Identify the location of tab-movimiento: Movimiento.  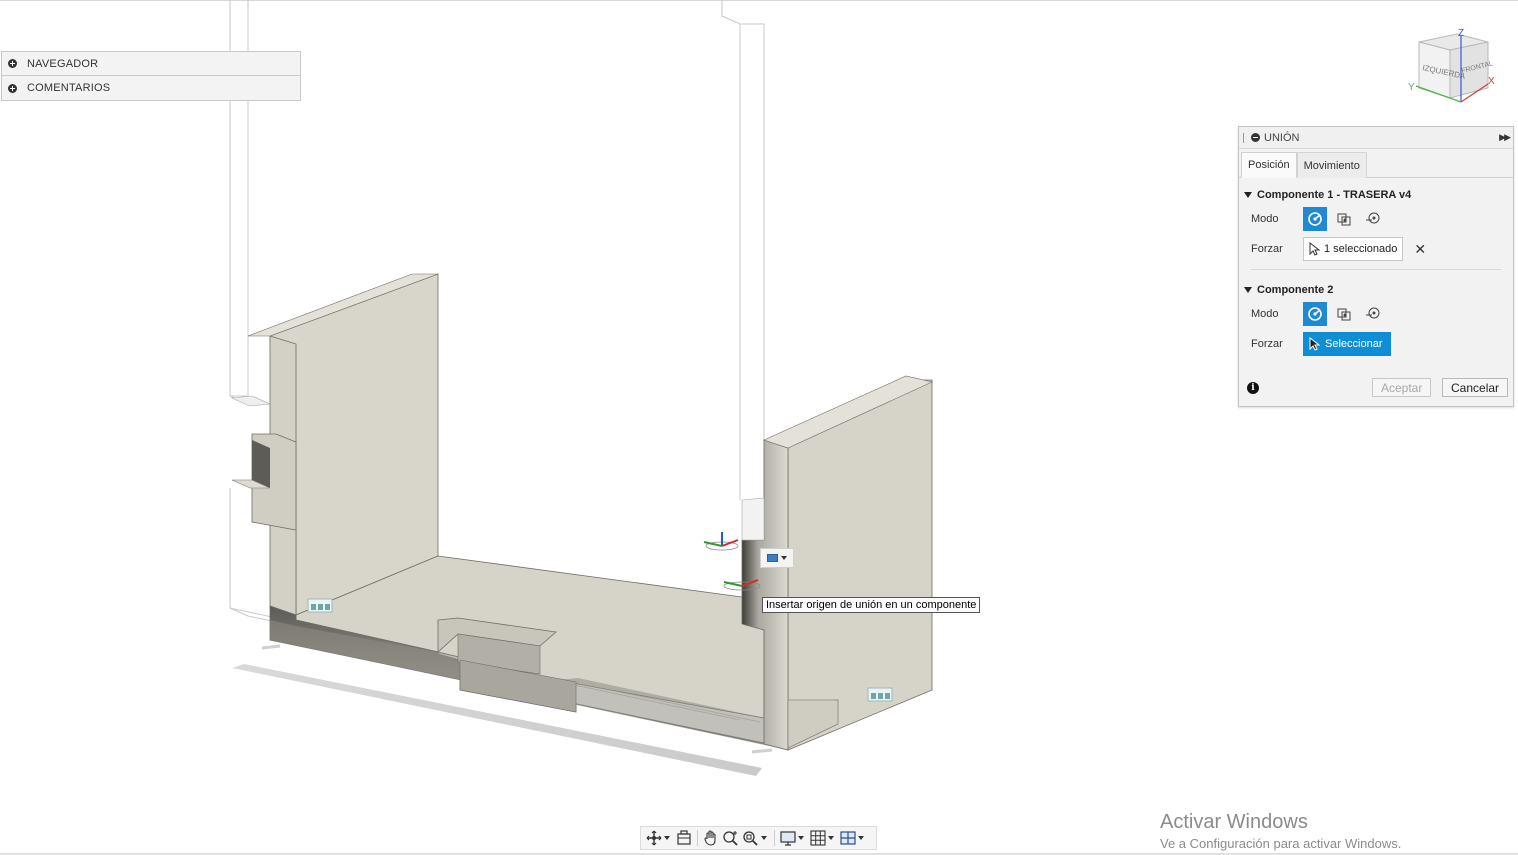
(1331, 165).